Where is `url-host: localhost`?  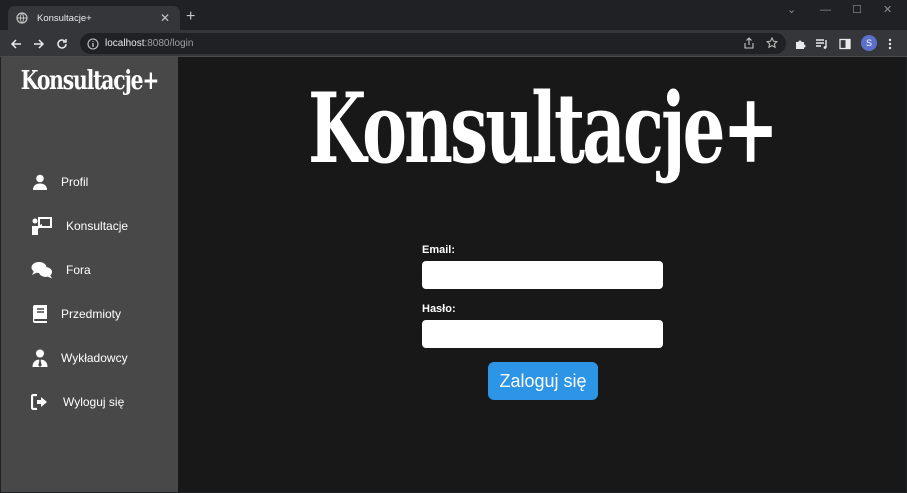 url-host: localhost is located at coordinates (125, 43).